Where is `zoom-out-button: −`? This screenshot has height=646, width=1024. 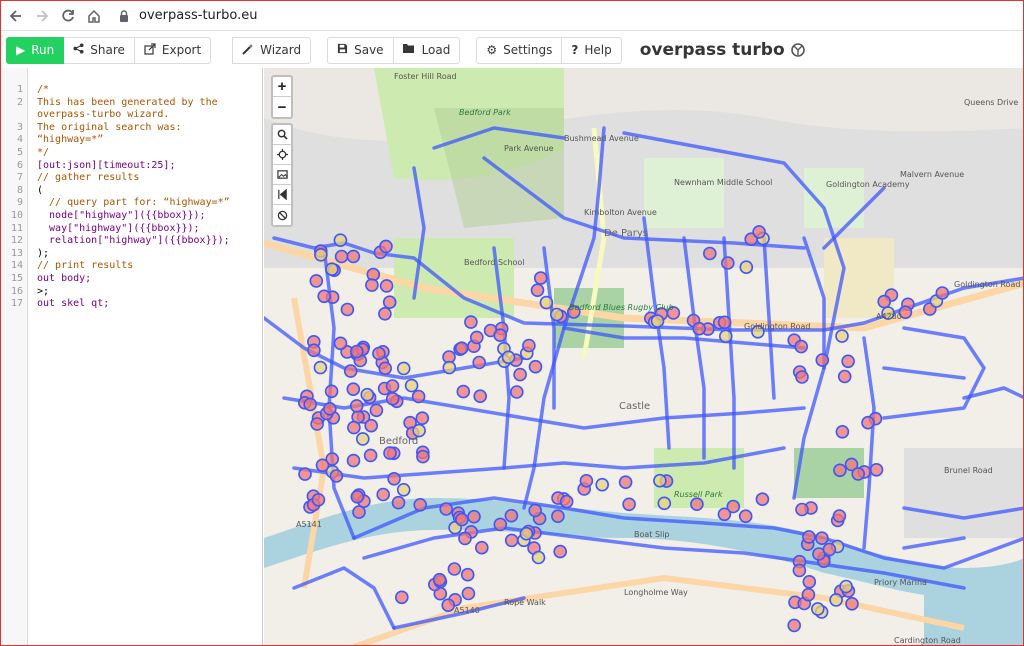
zoom-out-button: − is located at coordinates (282, 107).